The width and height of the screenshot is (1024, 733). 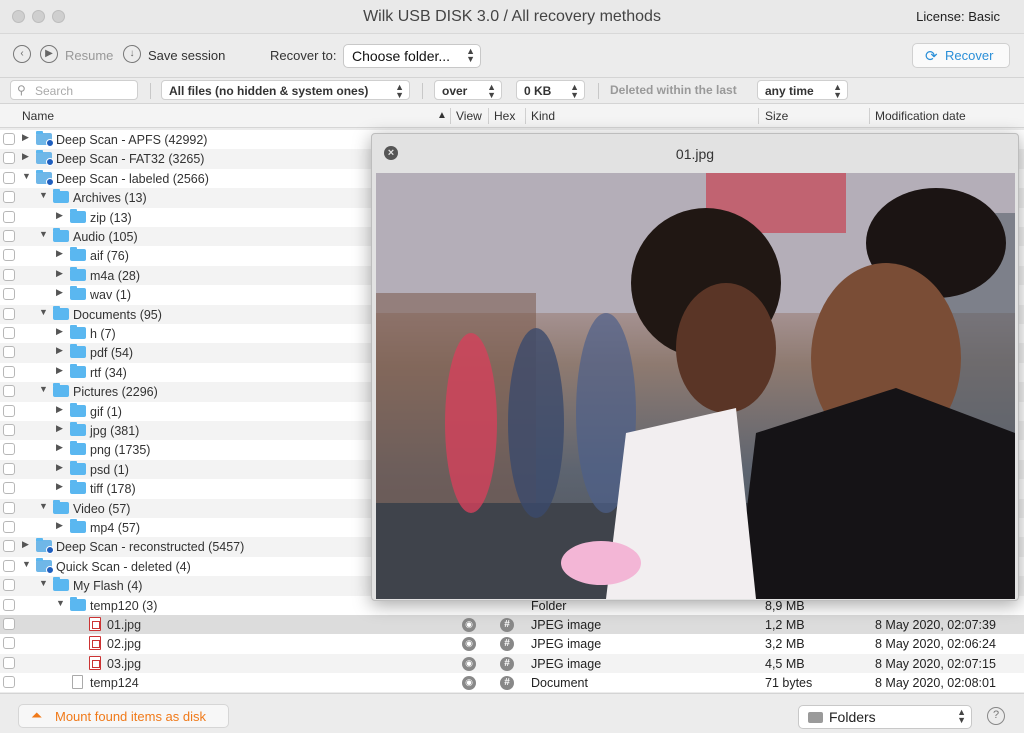 What do you see at coordinates (852, 717) in the screenshot?
I see `view-mode-value: Folders` at bounding box center [852, 717].